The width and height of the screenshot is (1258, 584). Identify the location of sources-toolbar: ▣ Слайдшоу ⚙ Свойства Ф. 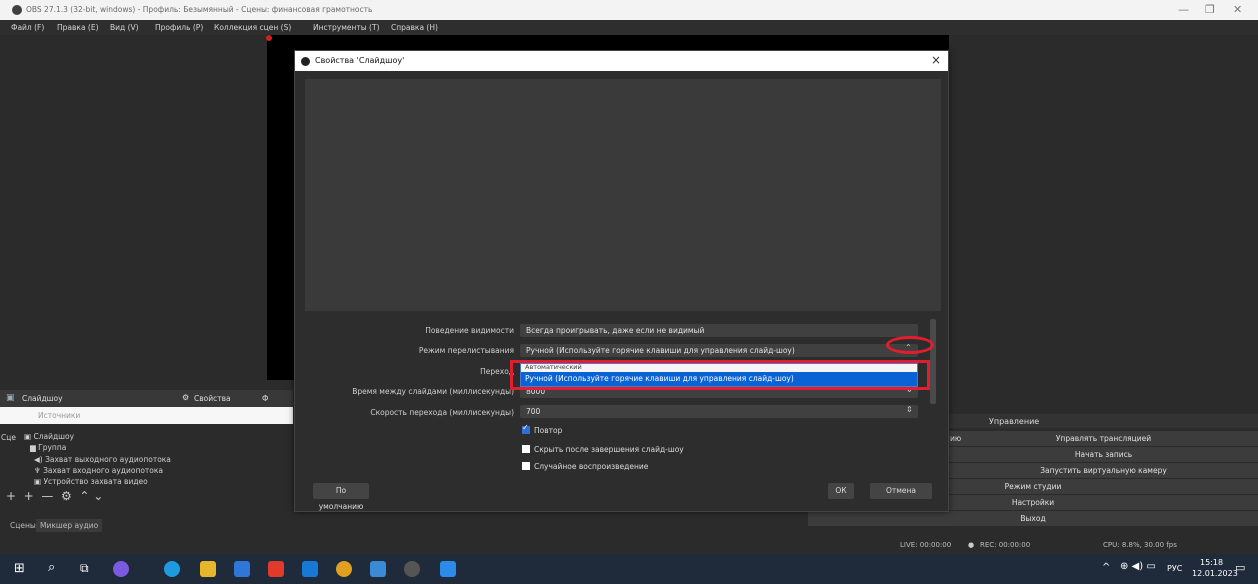
(146, 398).